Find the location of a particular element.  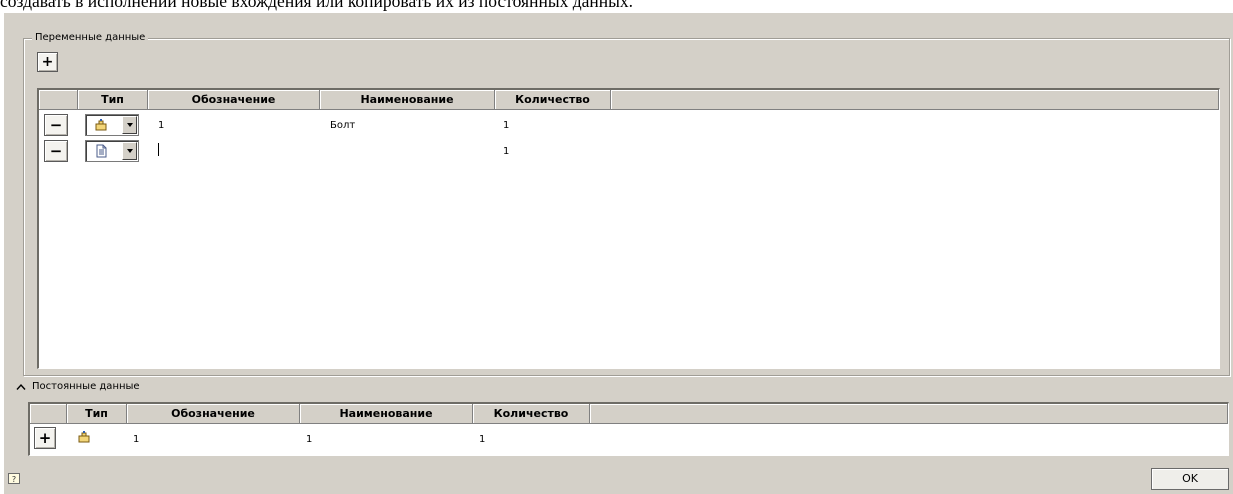

text-cursor is located at coordinates (158, 149).